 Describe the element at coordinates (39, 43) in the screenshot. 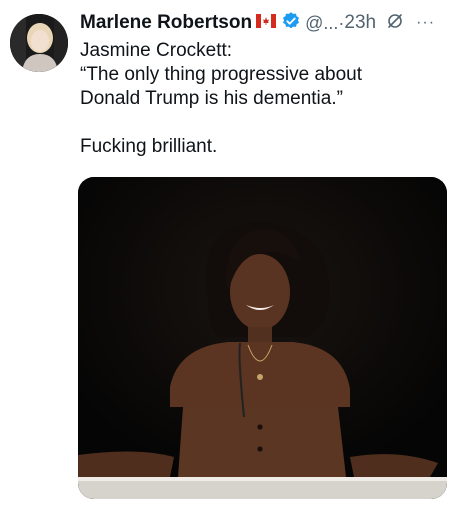

I see `avatar` at that location.